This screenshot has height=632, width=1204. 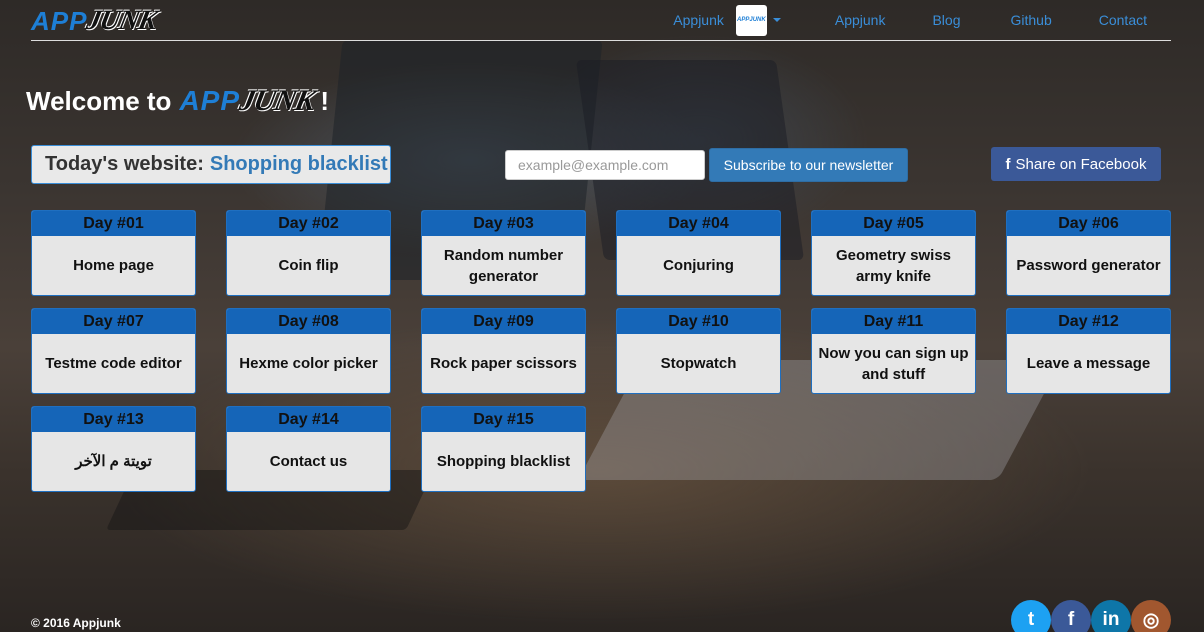 What do you see at coordinates (1031, 616) in the screenshot?
I see `twitter-icon: t` at bounding box center [1031, 616].